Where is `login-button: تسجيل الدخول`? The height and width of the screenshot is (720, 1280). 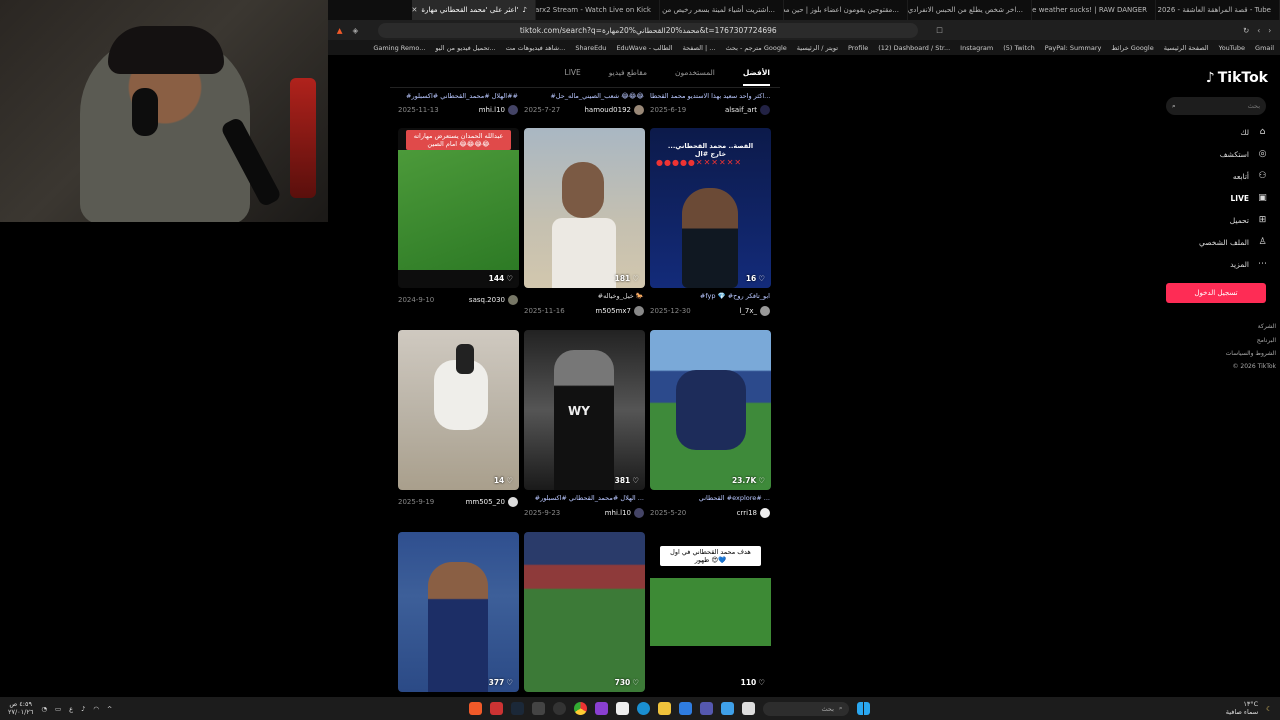 login-button: تسجيل الدخول is located at coordinates (1216, 293).